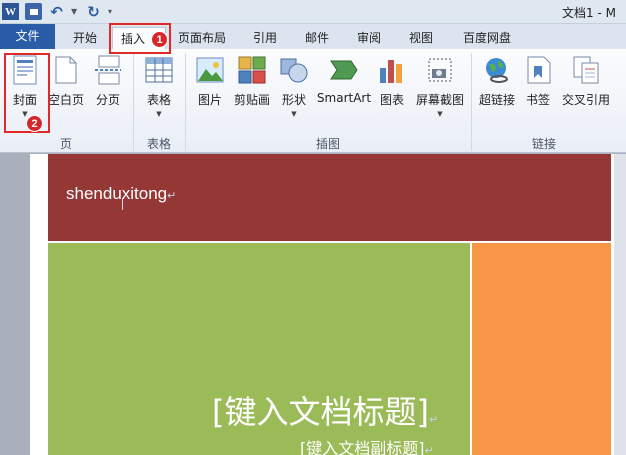  I want to click on window-title: 文档1 - M, so click(589, 13).